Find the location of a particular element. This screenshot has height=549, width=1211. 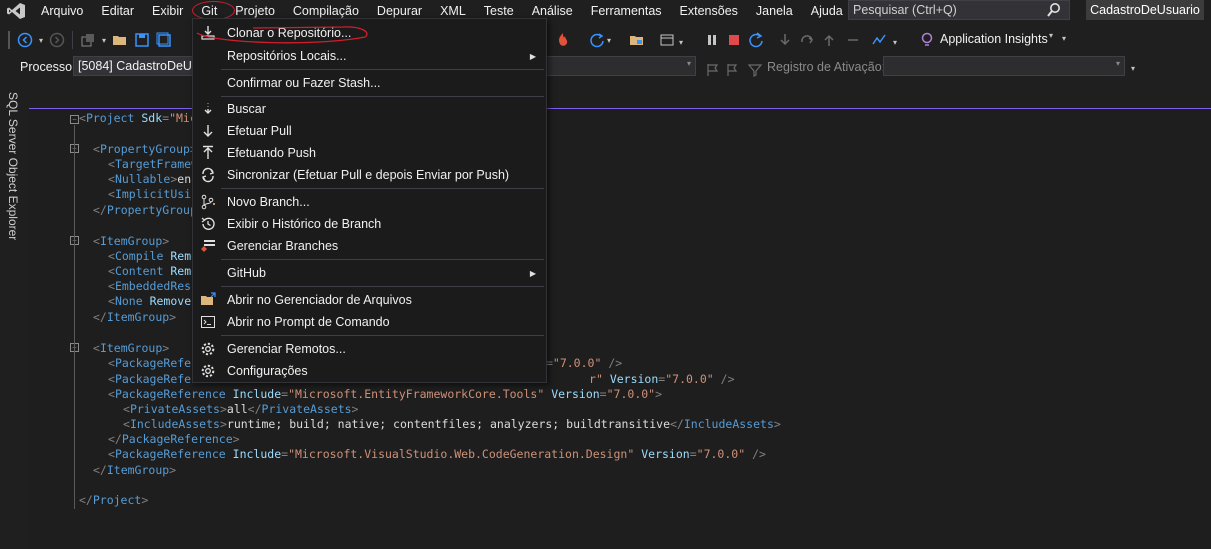

code-line: </Project> is located at coordinates (114, 500).